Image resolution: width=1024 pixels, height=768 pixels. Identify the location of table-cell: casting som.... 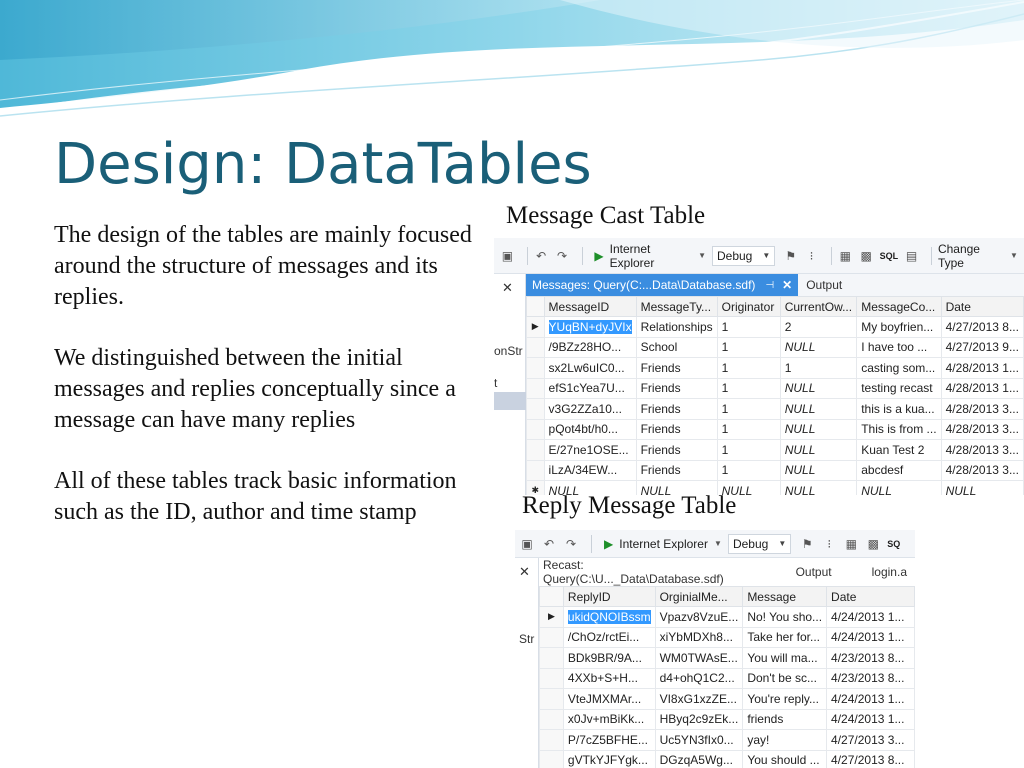
(899, 368).